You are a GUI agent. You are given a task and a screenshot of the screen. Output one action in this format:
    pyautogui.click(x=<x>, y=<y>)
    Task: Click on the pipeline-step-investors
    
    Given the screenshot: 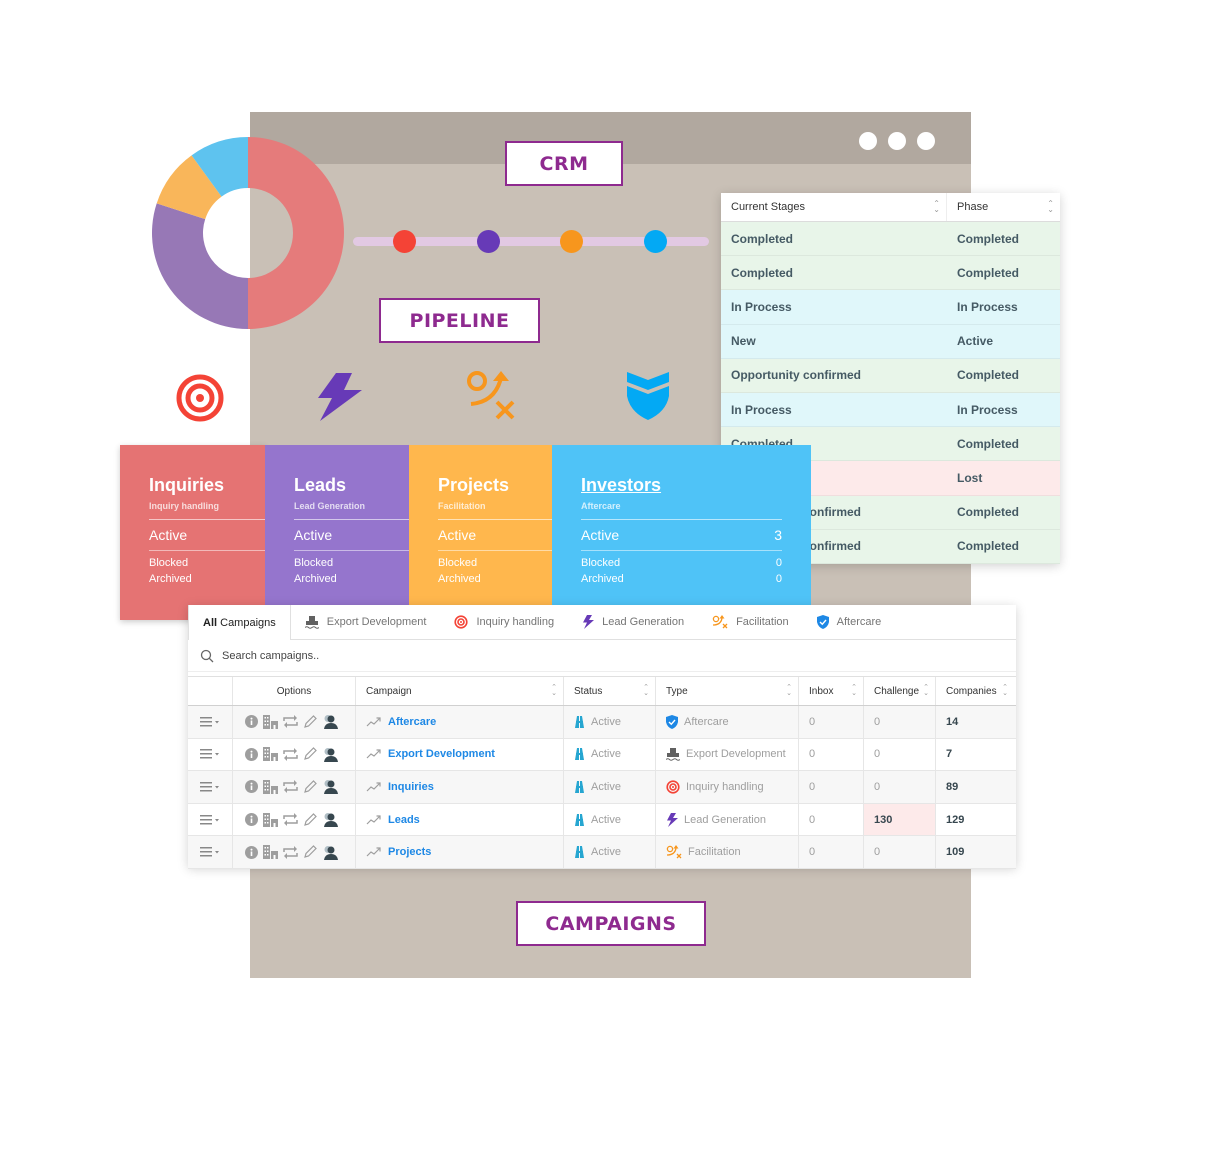 What is the action you would take?
    pyautogui.click(x=655, y=241)
    